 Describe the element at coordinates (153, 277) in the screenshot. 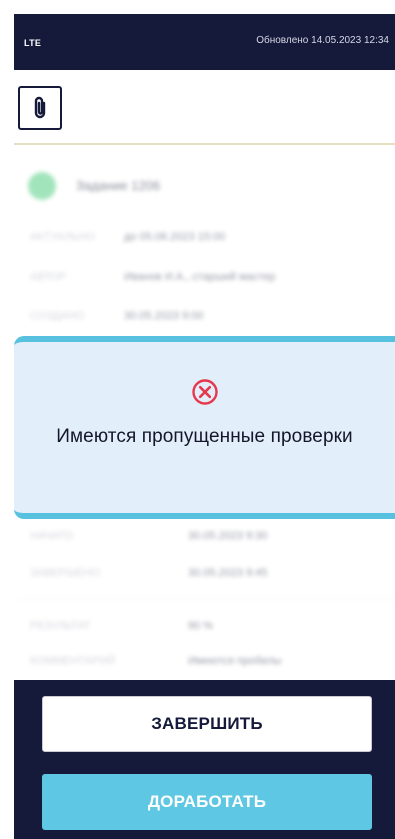

I see `field-row: АВТОР Иванов И.А., старший мастер` at that location.